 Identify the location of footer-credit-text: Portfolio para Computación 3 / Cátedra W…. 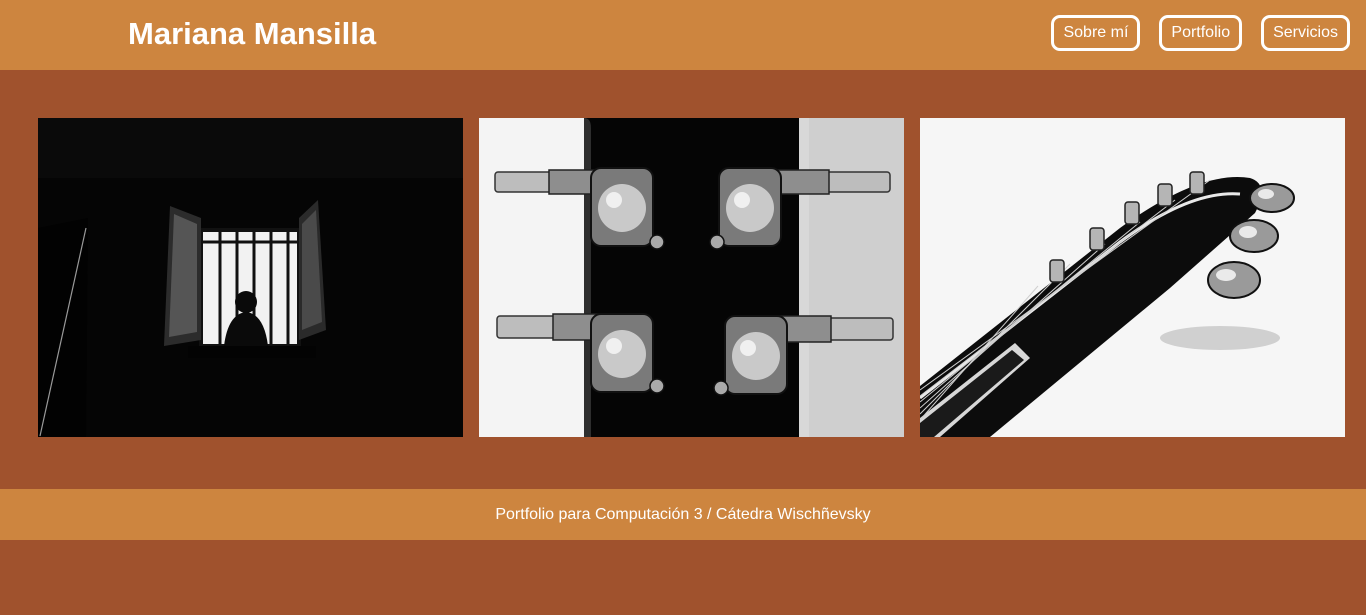
(683, 514).